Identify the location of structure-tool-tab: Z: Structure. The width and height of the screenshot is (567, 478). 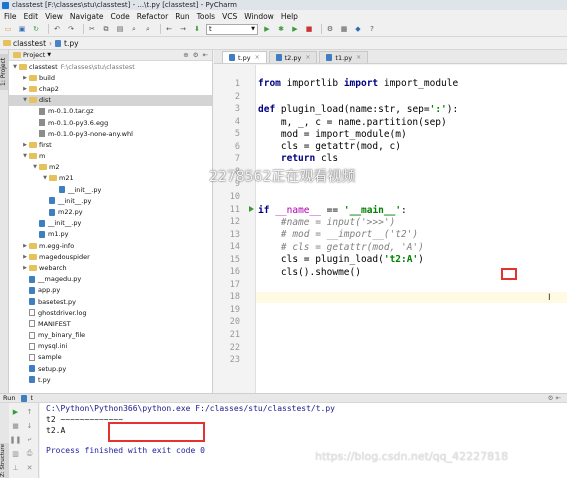
(4, 460).